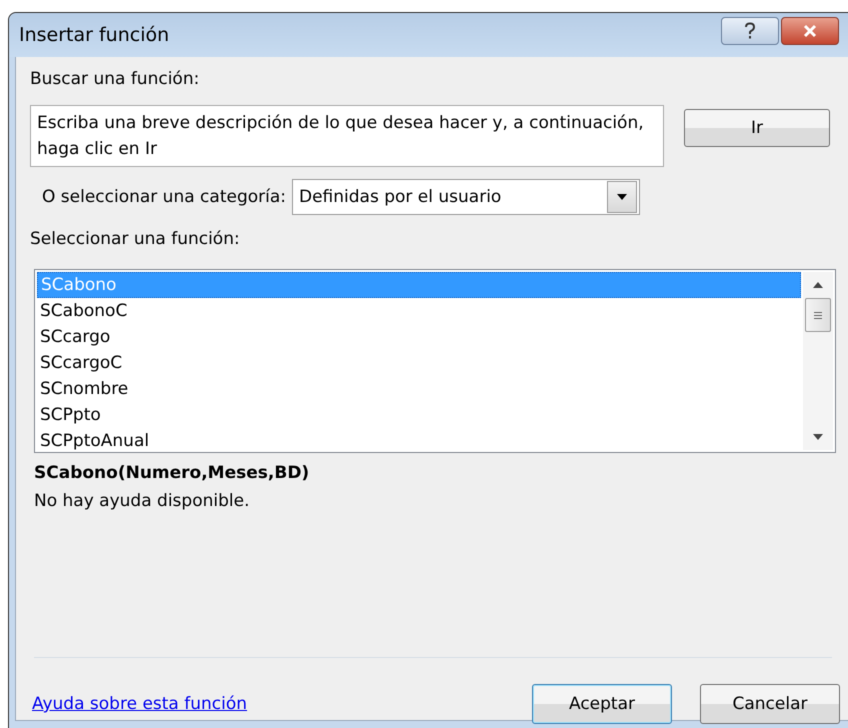 This screenshot has width=848, height=728. What do you see at coordinates (770, 704) in the screenshot?
I see `cancel-button: Cancelar` at bounding box center [770, 704].